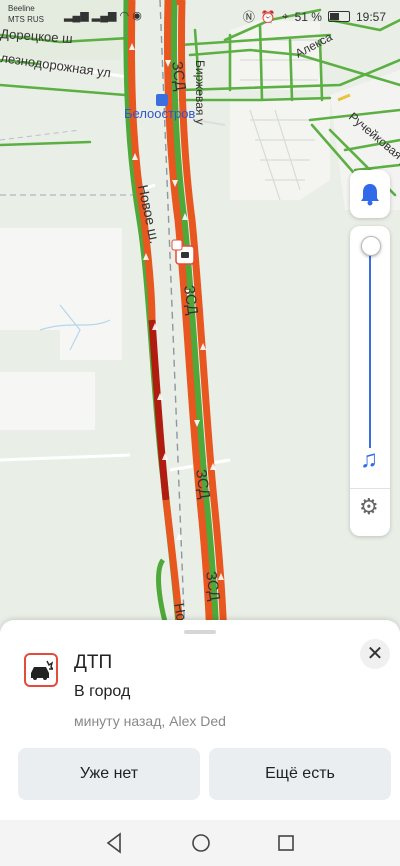  Describe the element at coordinates (114, 843) in the screenshot. I see `back-icon` at that location.